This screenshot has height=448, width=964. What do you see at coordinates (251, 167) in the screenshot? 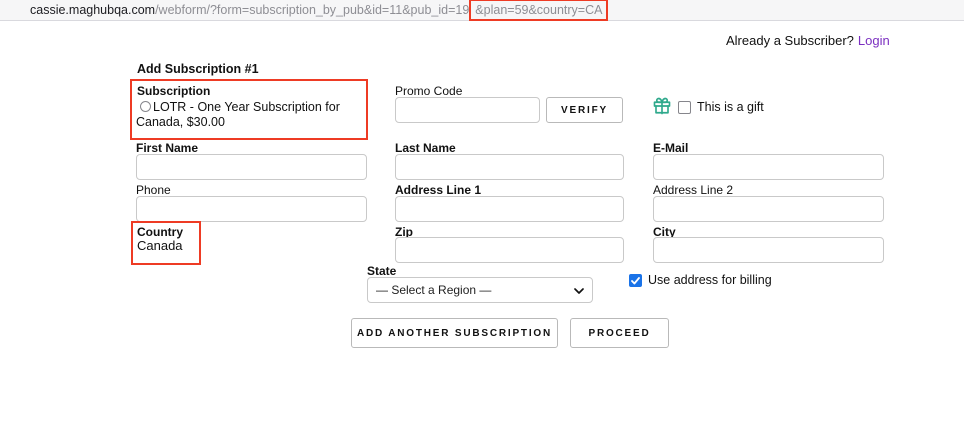
I see `first-name-input` at bounding box center [251, 167].